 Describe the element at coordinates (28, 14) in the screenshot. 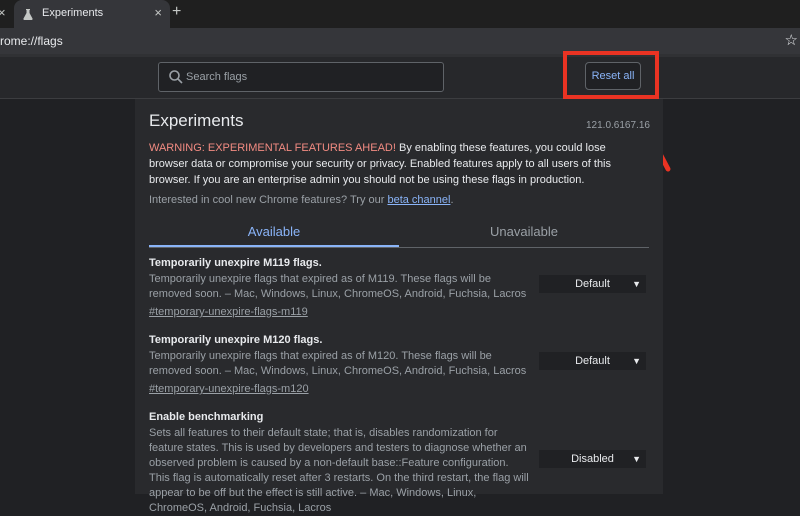

I see `flask-icon` at that location.